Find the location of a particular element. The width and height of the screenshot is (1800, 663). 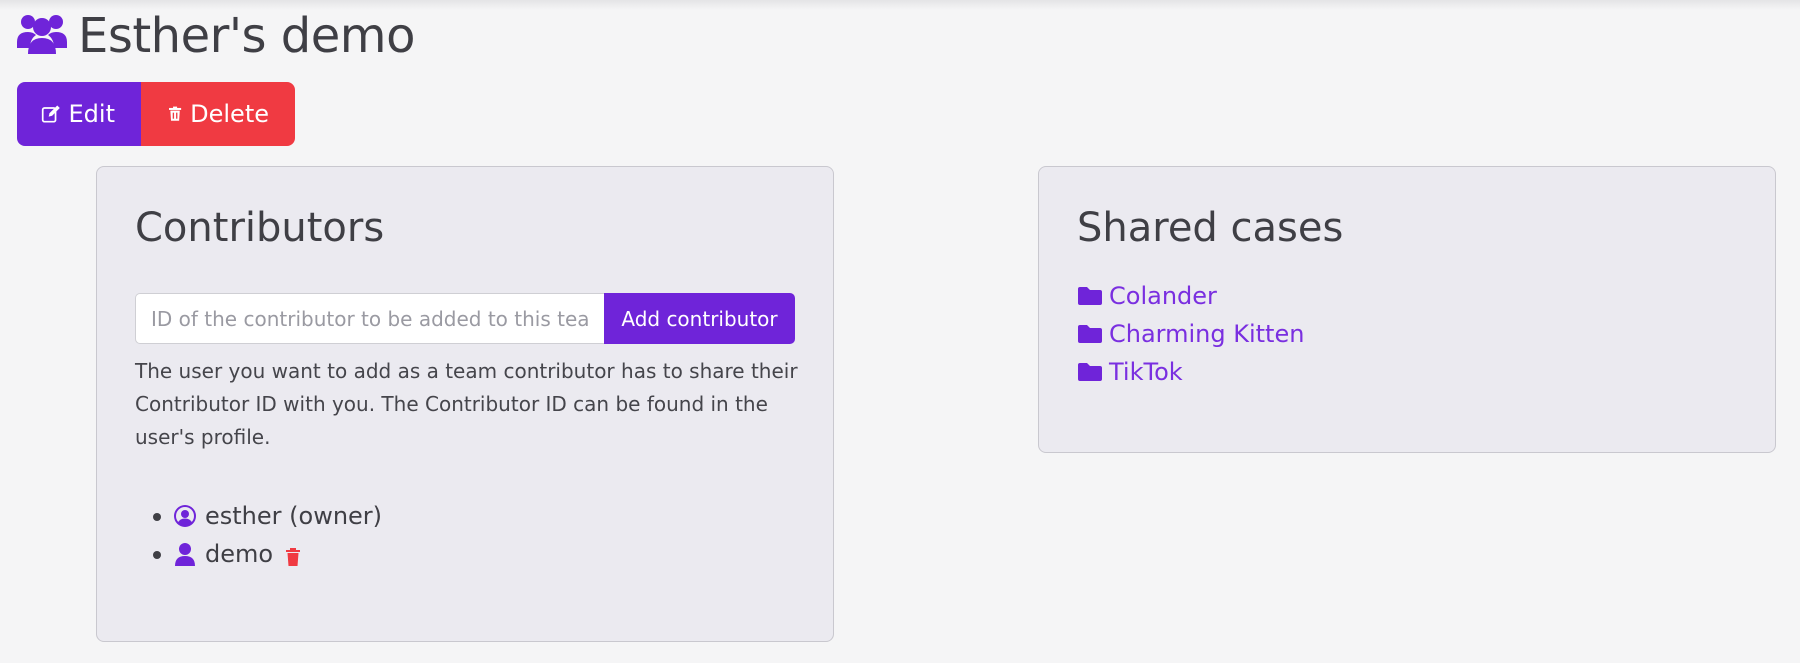

delete-button: Delete is located at coordinates (218, 114).